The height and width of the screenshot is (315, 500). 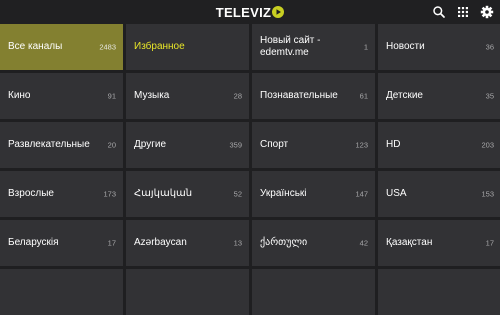 What do you see at coordinates (405, 46) in the screenshot?
I see `category-name: Новости` at bounding box center [405, 46].